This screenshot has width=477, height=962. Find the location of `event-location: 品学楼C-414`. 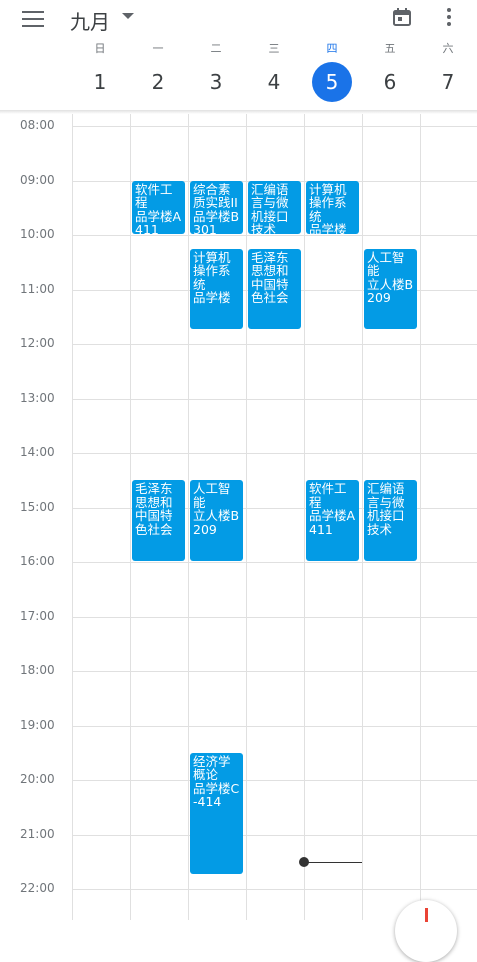

event-location: 品学楼C-414 is located at coordinates (216, 795).